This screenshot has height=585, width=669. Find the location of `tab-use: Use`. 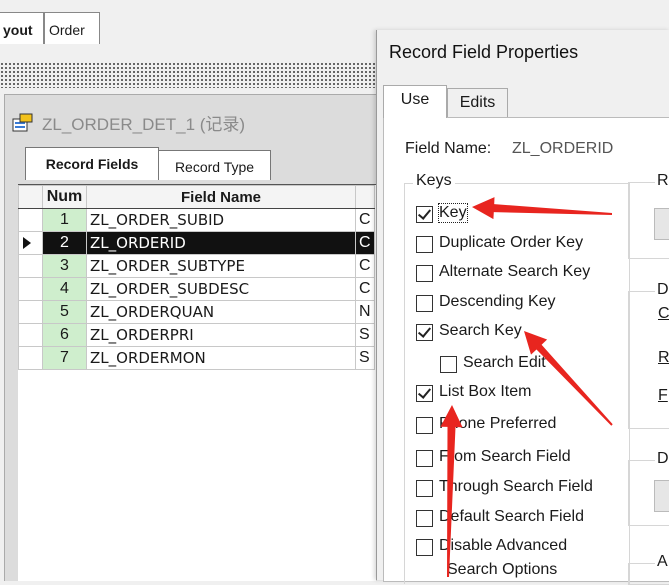

tab-use: Use is located at coordinates (415, 101).